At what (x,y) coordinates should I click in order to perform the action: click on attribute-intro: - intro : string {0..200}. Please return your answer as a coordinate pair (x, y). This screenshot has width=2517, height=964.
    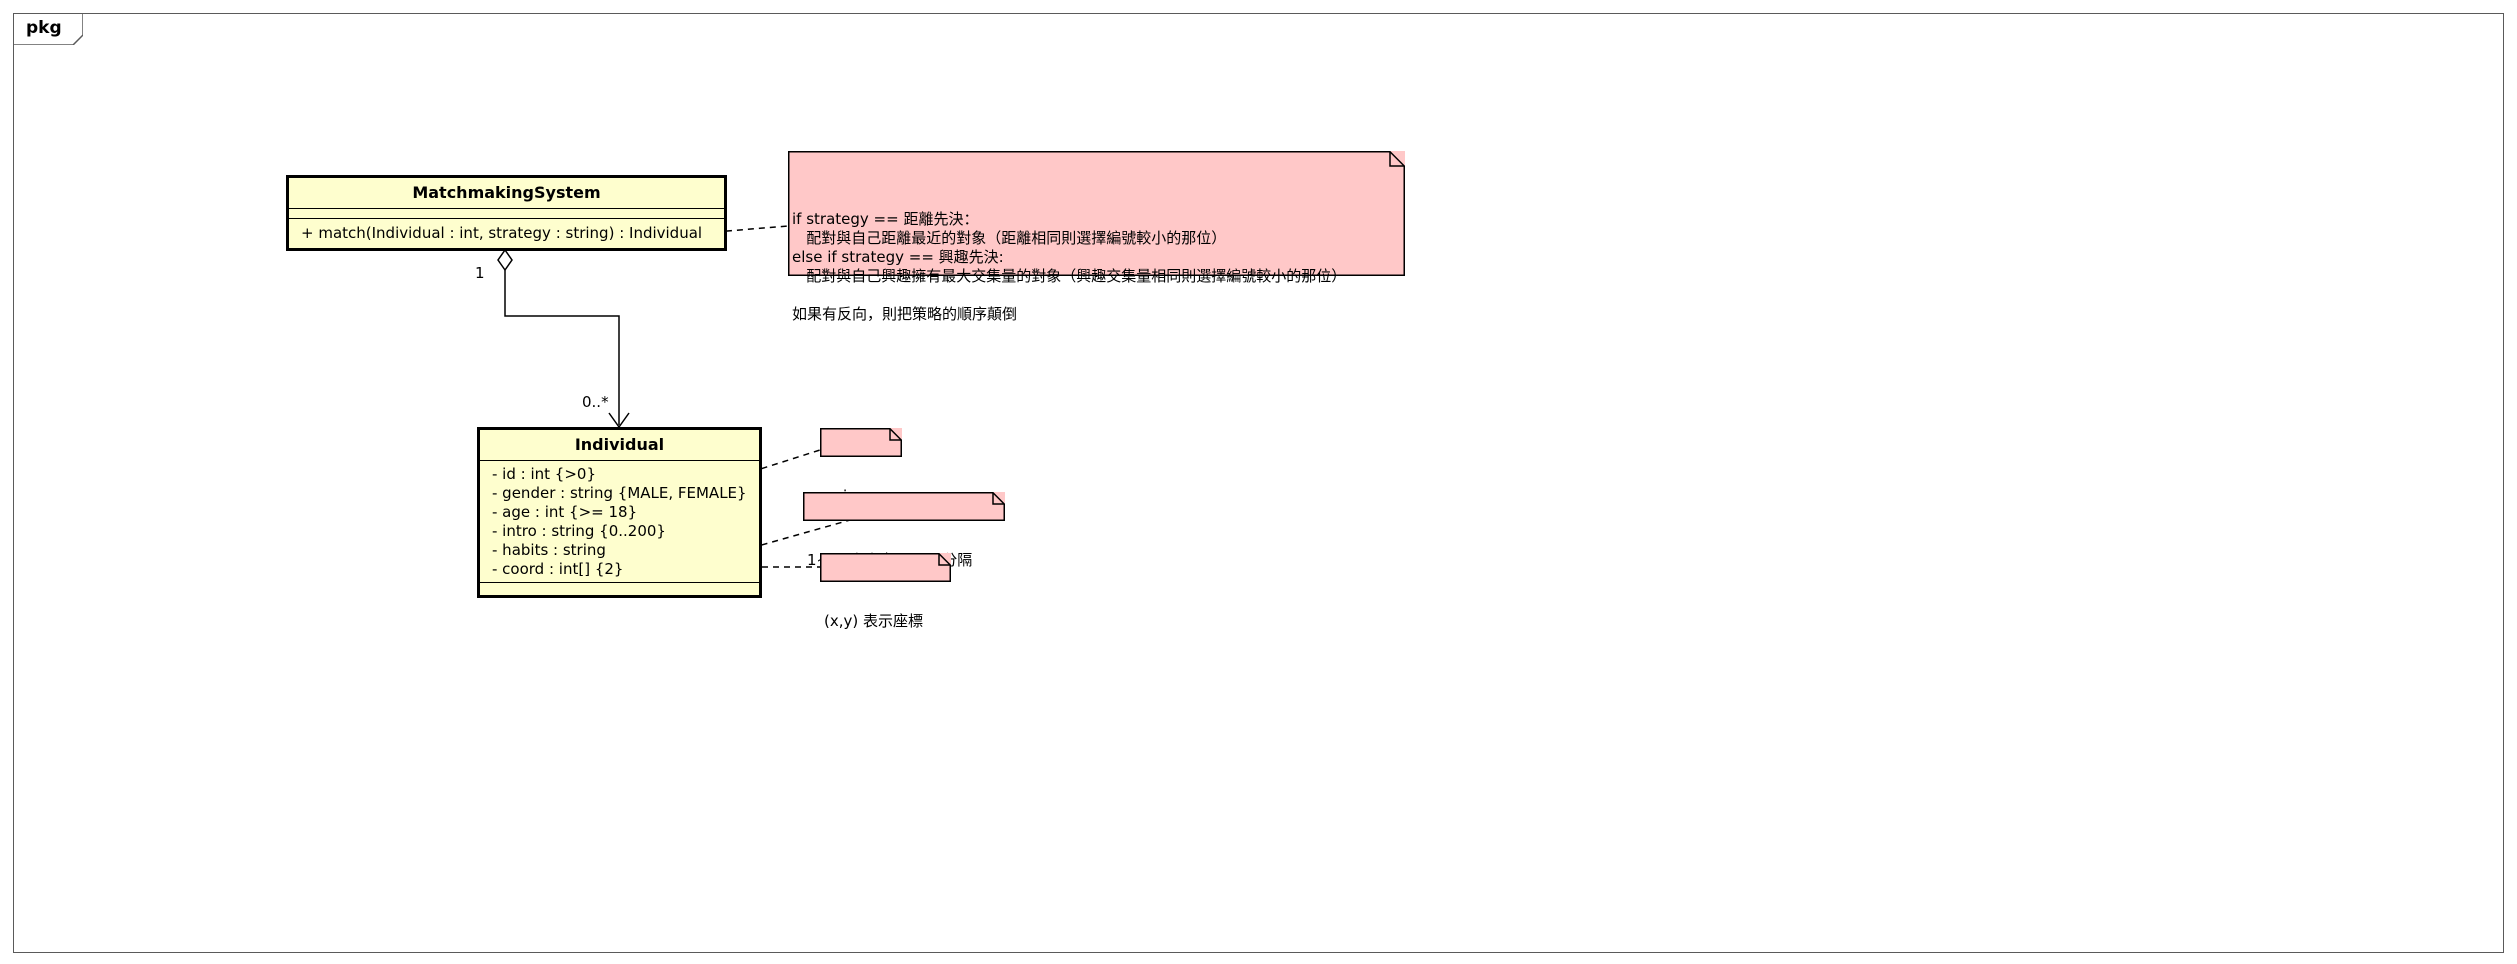
    Looking at the image, I should click on (579, 531).